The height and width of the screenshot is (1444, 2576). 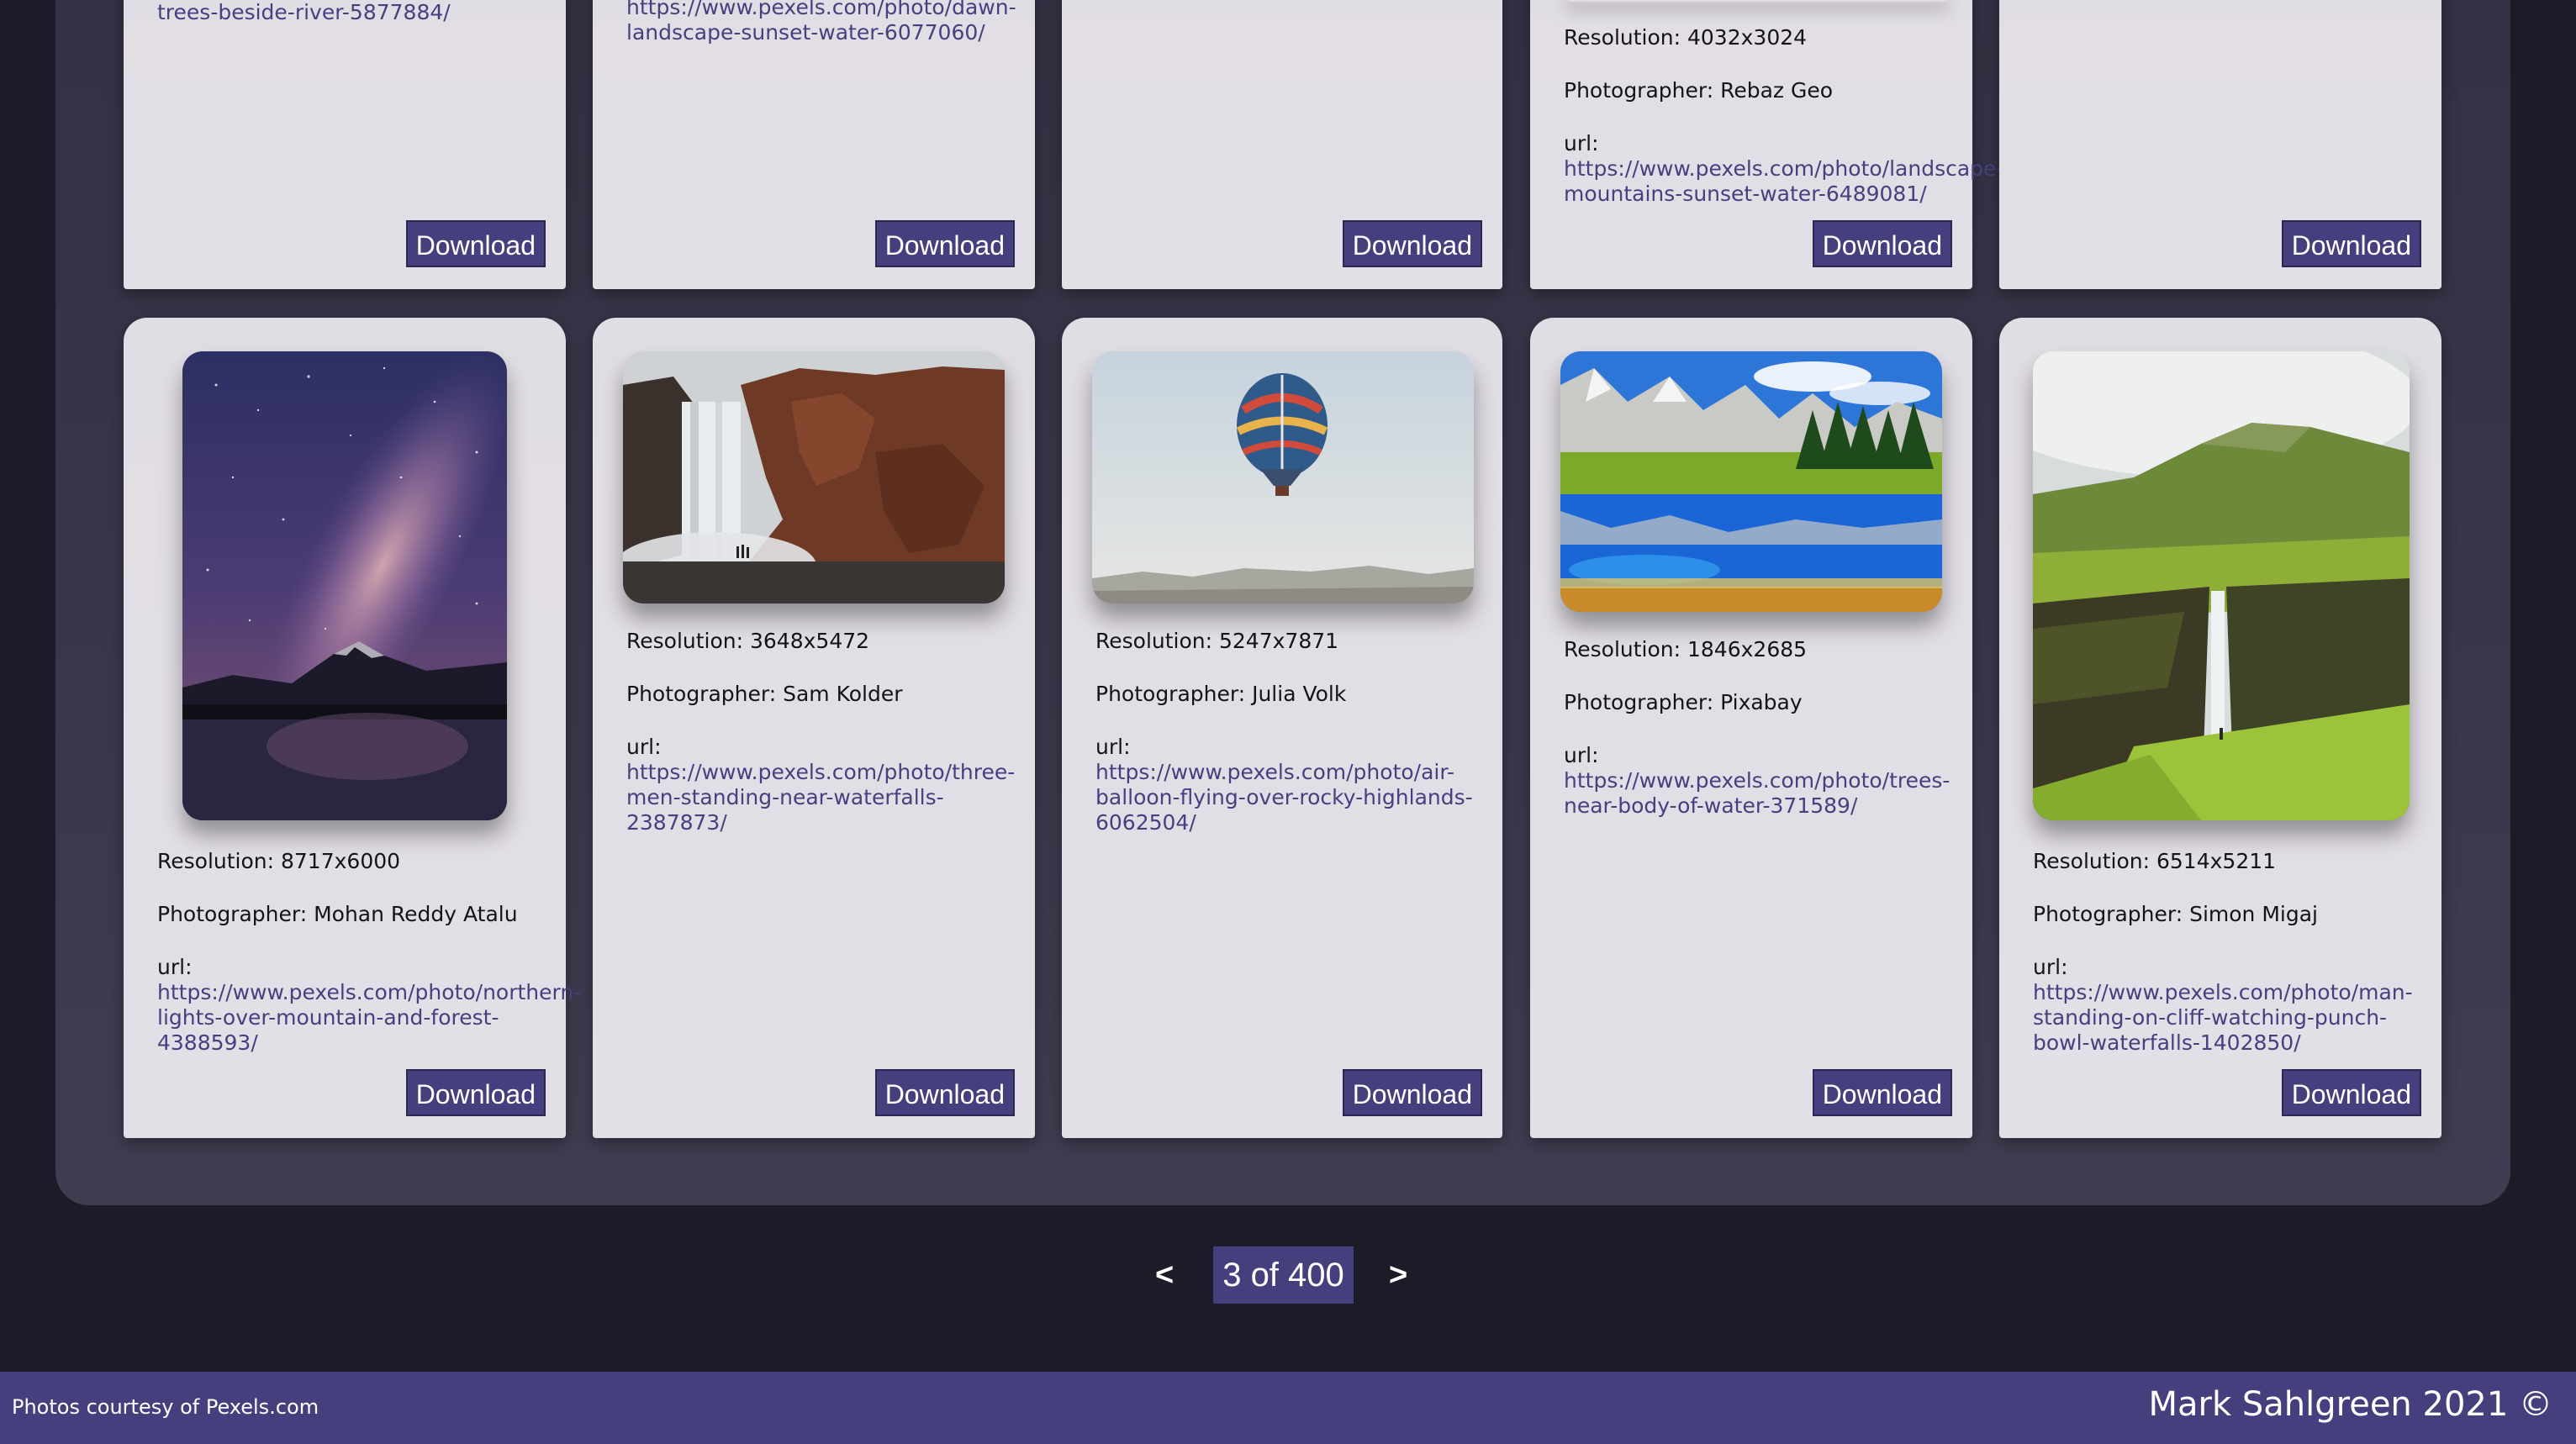 I want to click on photographer-text: Photographer: Simon Migaj, so click(x=2175, y=914).